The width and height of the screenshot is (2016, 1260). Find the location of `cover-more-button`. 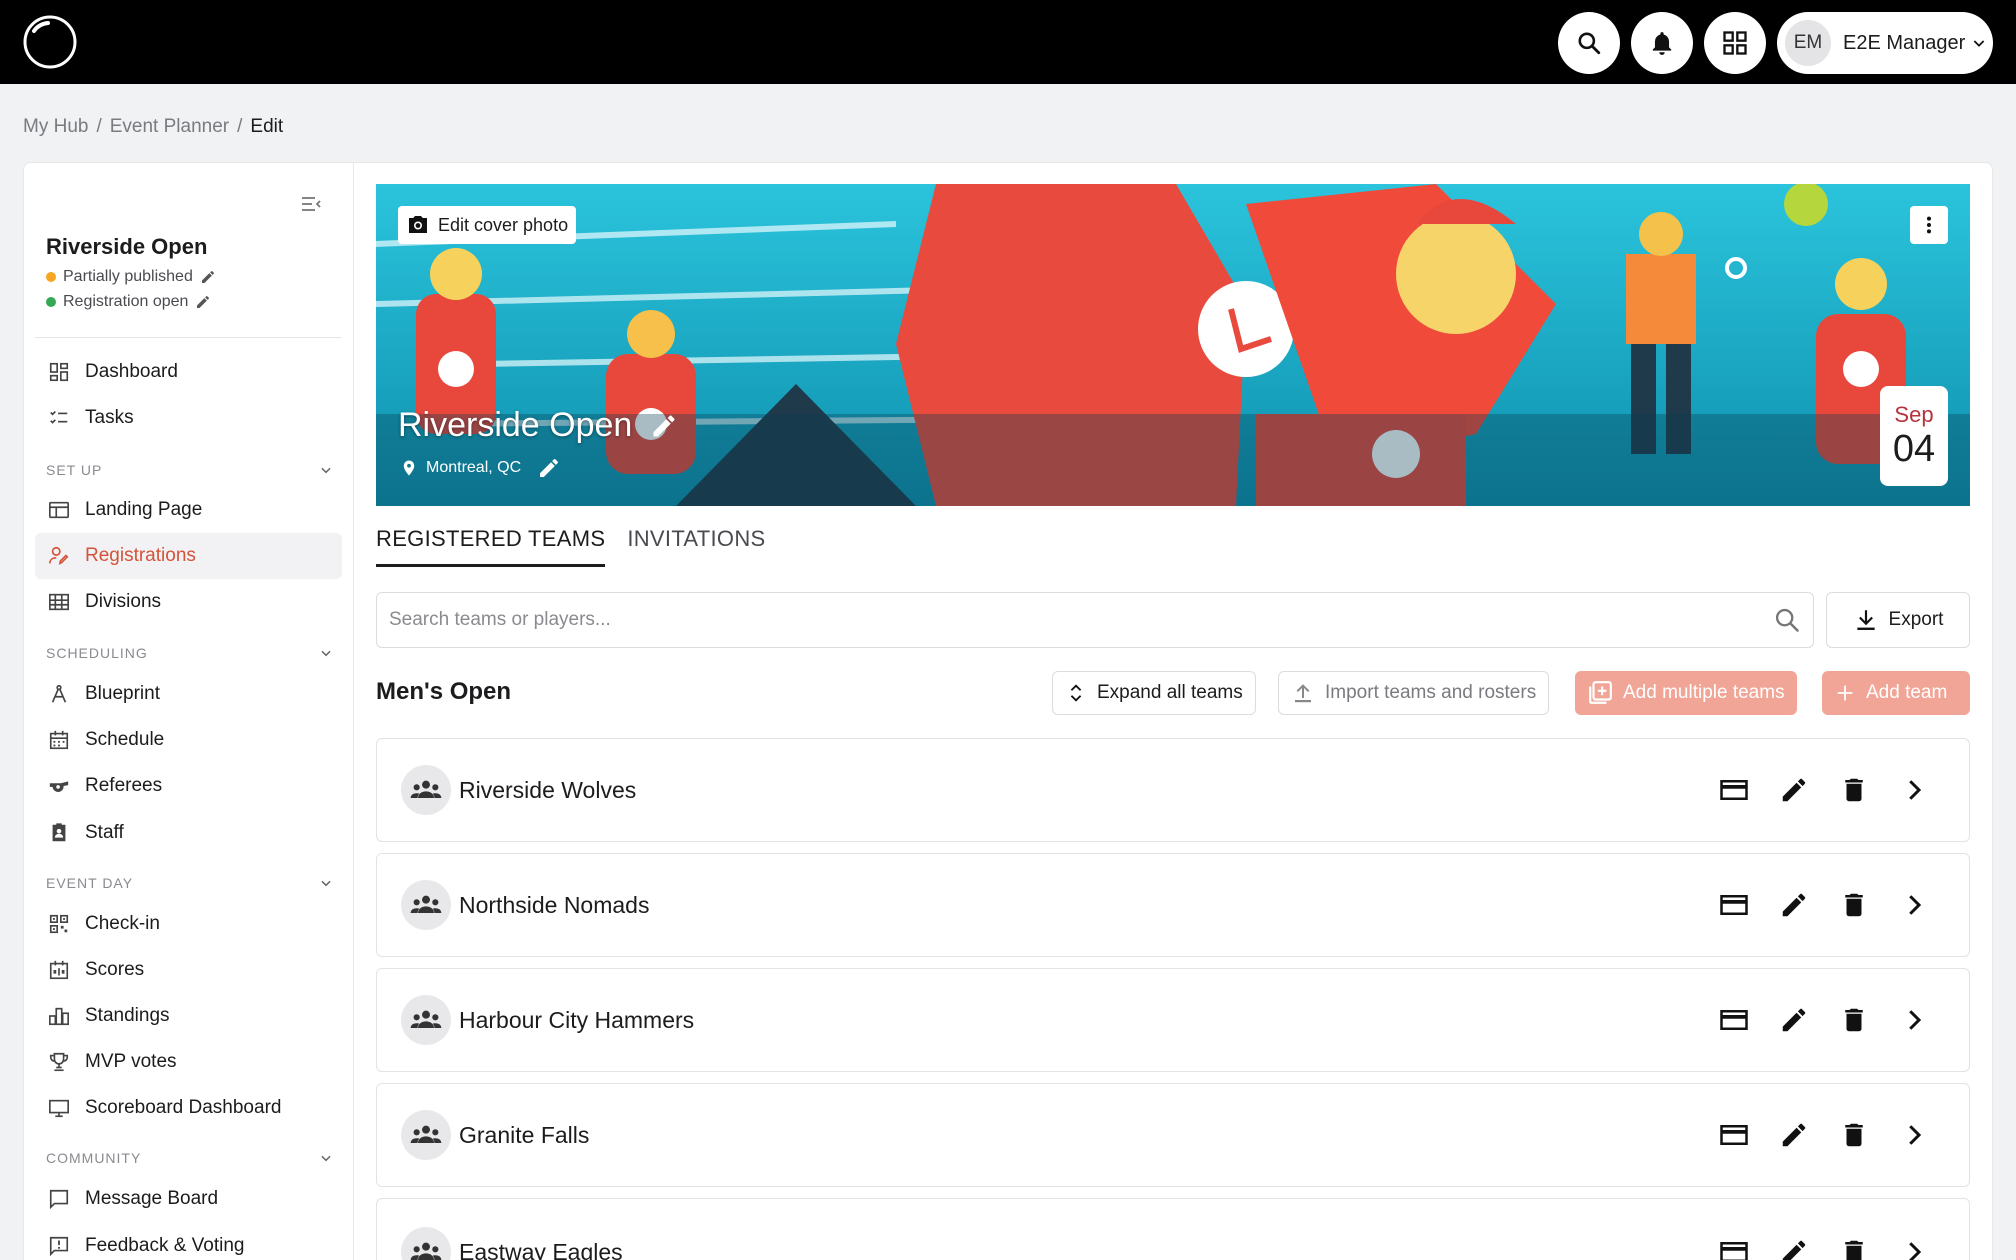

cover-more-button is located at coordinates (1929, 225).